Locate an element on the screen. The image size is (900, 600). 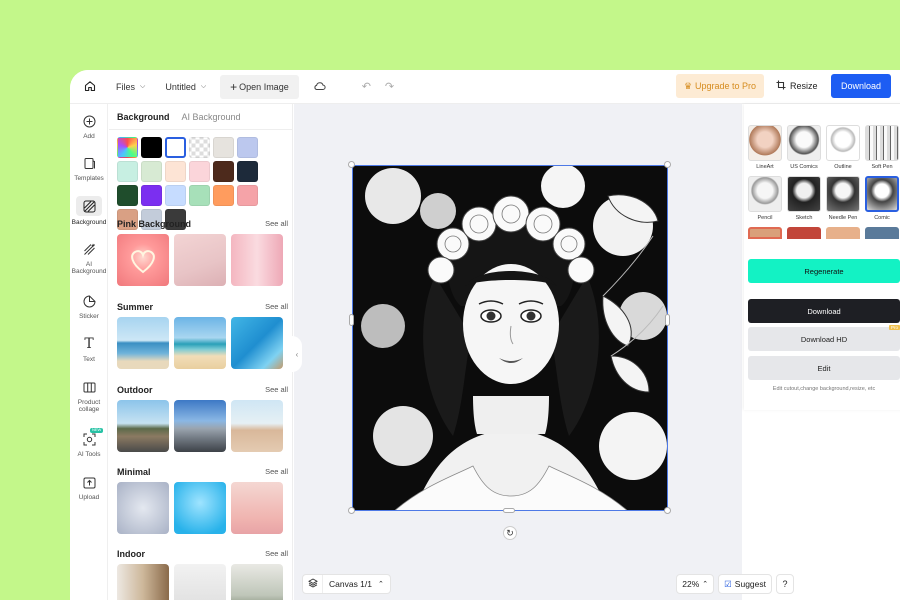
rail-item-background: Background is located at coordinates (89, 211).